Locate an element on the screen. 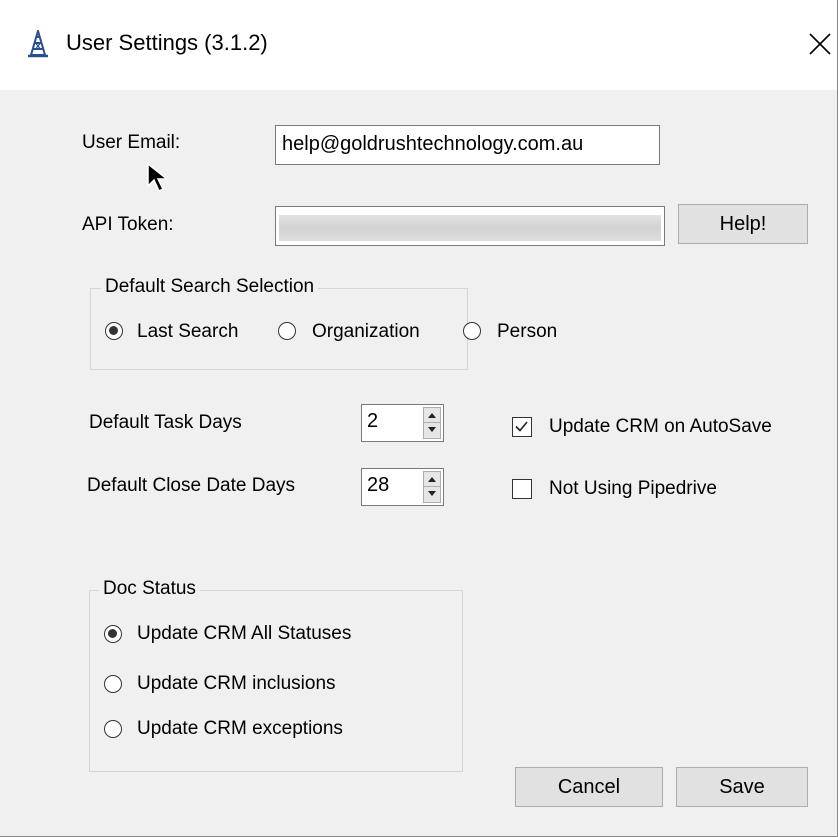  radio-update-crm-exceptions is located at coordinates (113, 729).